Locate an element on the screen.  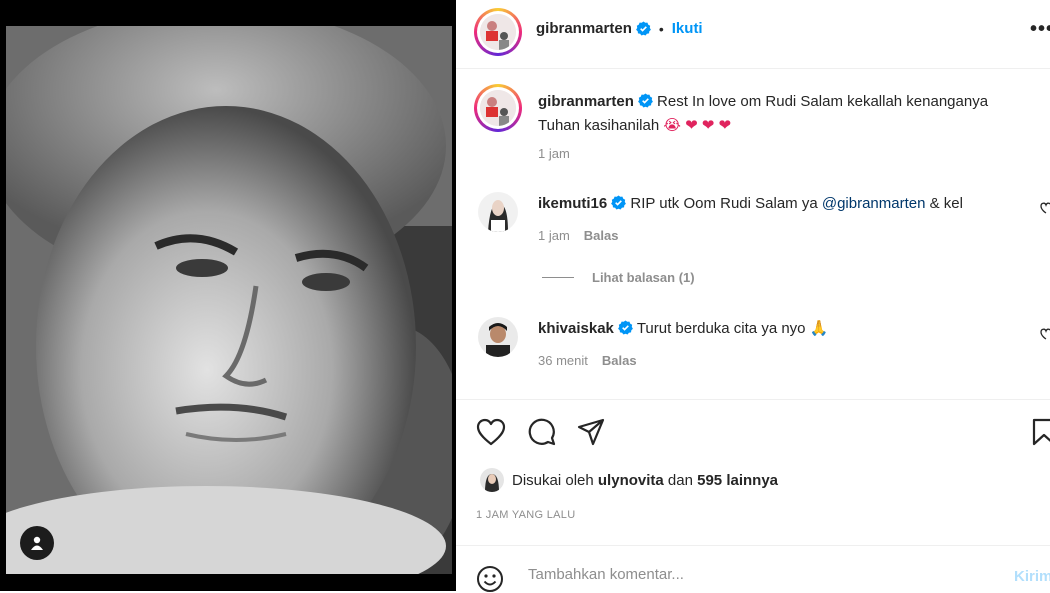
comment-time: 1 jam is located at coordinates (554, 235).